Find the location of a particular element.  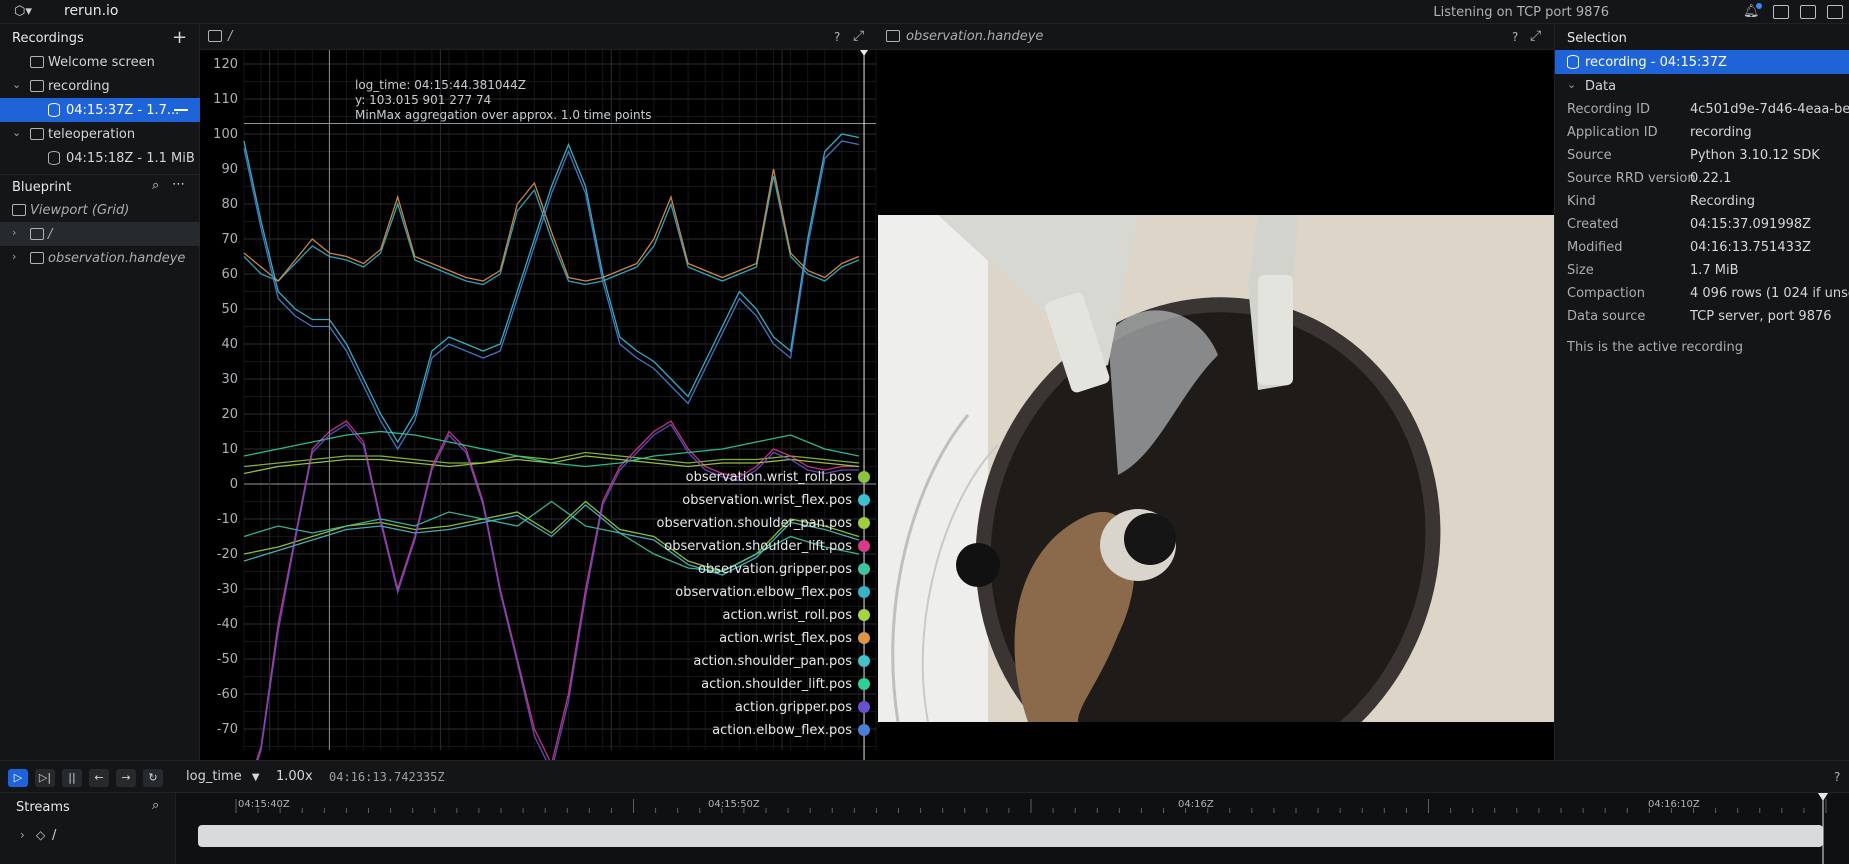

tab-root-view: / is located at coordinates (220, 37).